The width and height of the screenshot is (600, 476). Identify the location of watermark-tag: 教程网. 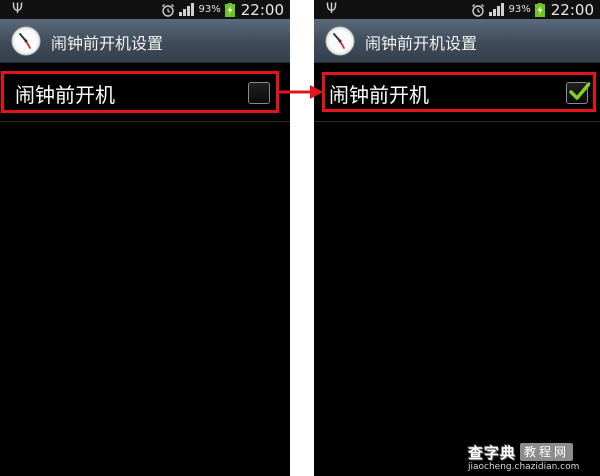
(547, 452).